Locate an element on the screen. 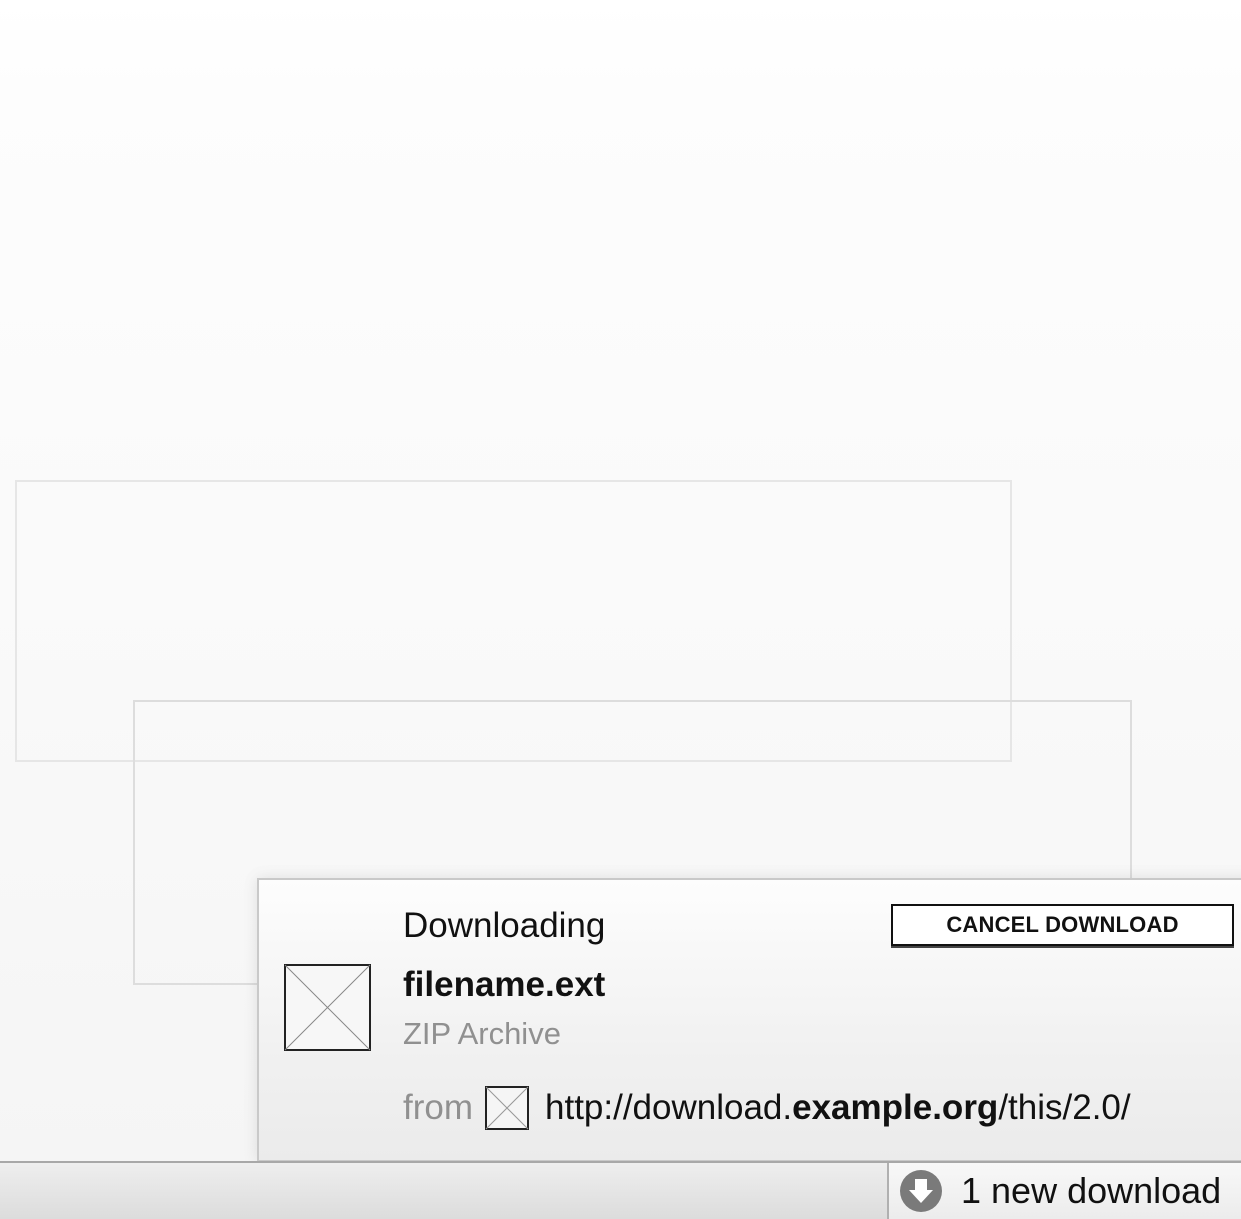 Image resolution: width=1241 pixels, height=1219 pixels. source-url: http://download.example.org/this/2.0/ is located at coordinates (838, 1108).